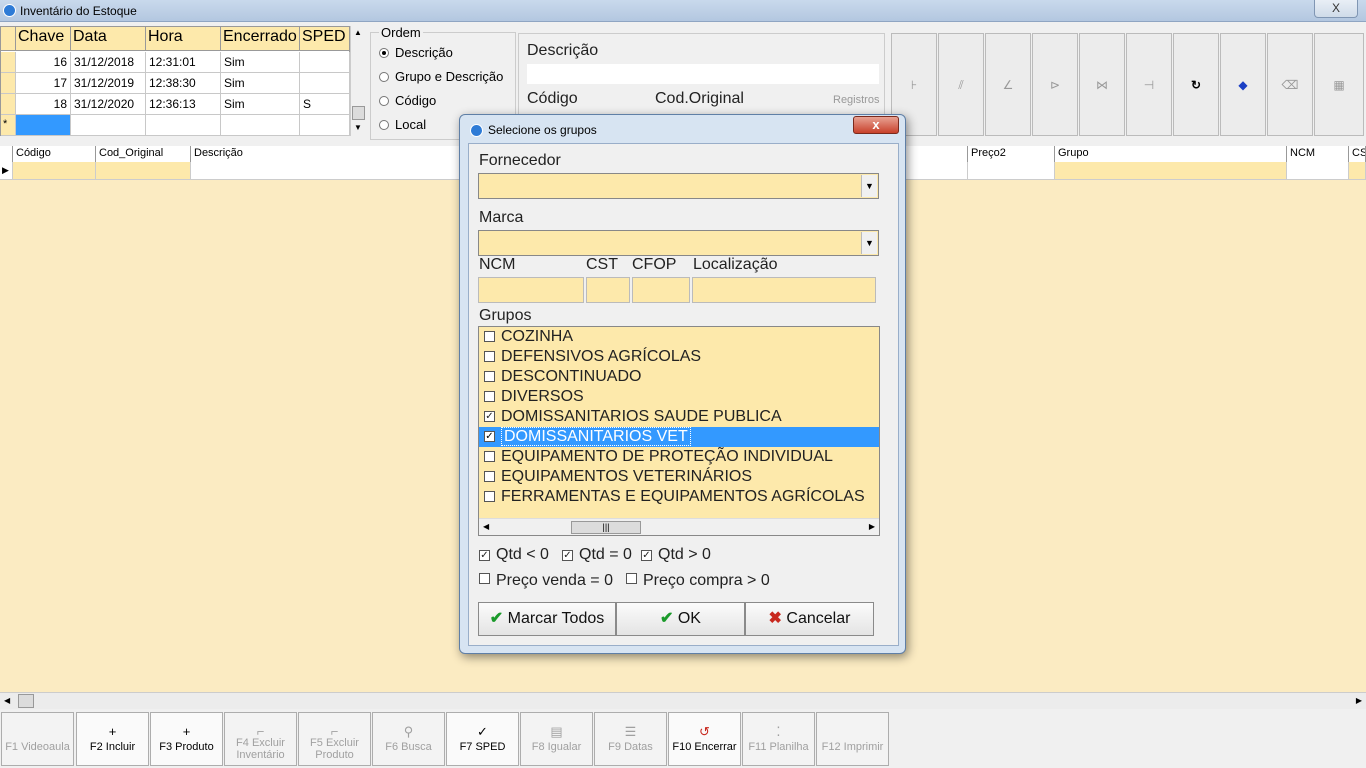 This screenshot has width=1366, height=768. Describe the element at coordinates (876, 125) in the screenshot. I see `dialog-close-button: x` at that location.